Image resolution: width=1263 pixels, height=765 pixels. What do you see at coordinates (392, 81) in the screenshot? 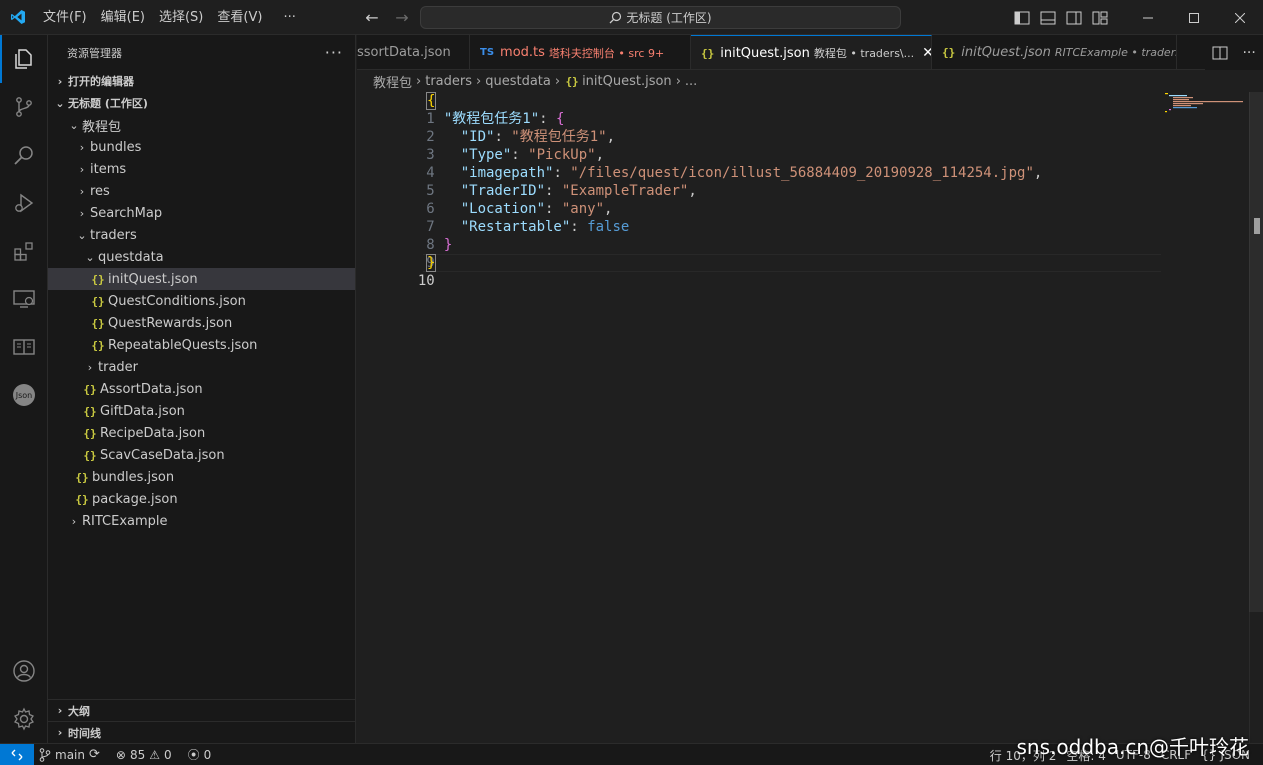
I see `breadcrumb-item: 教程包` at bounding box center [392, 81].